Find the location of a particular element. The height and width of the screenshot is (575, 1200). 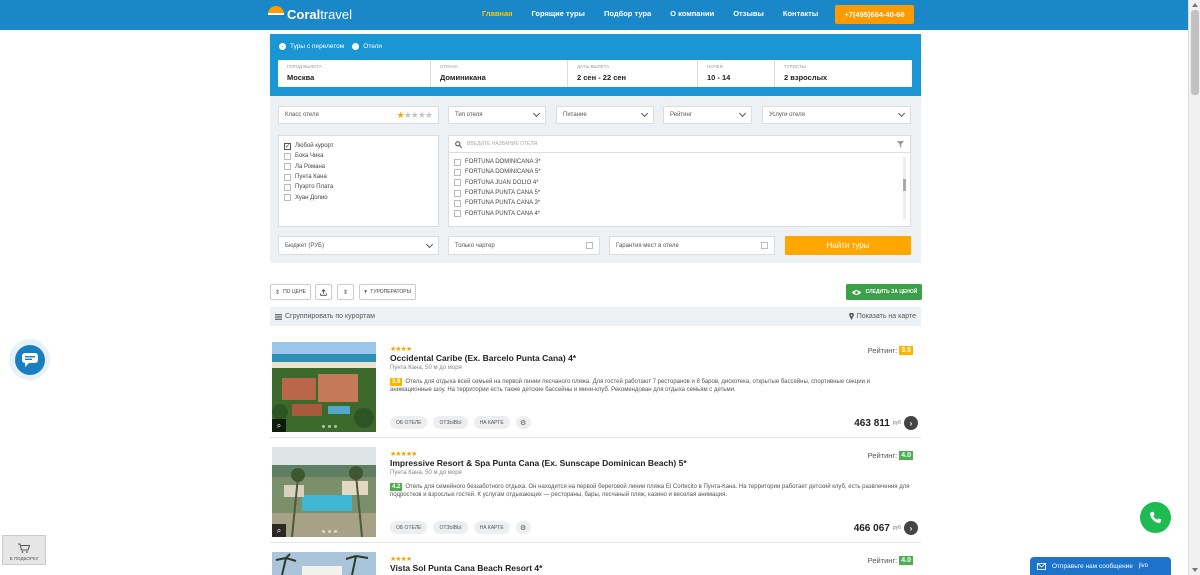

hotel-option: FORTUNA PUNTA CANA 3* is located at coordinates (679, 203).